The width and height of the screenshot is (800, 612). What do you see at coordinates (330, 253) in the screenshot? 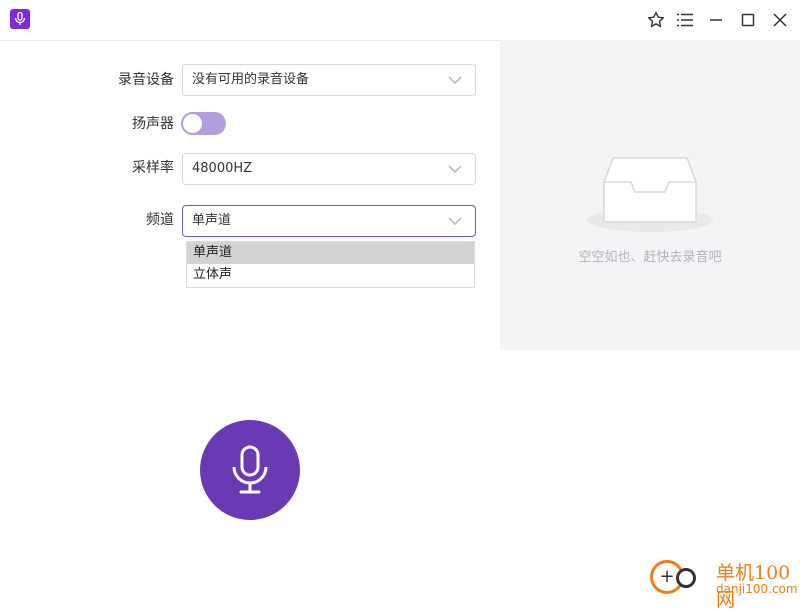
I see `channel-option-mono: 单声道` at bounding box center [330, 253].